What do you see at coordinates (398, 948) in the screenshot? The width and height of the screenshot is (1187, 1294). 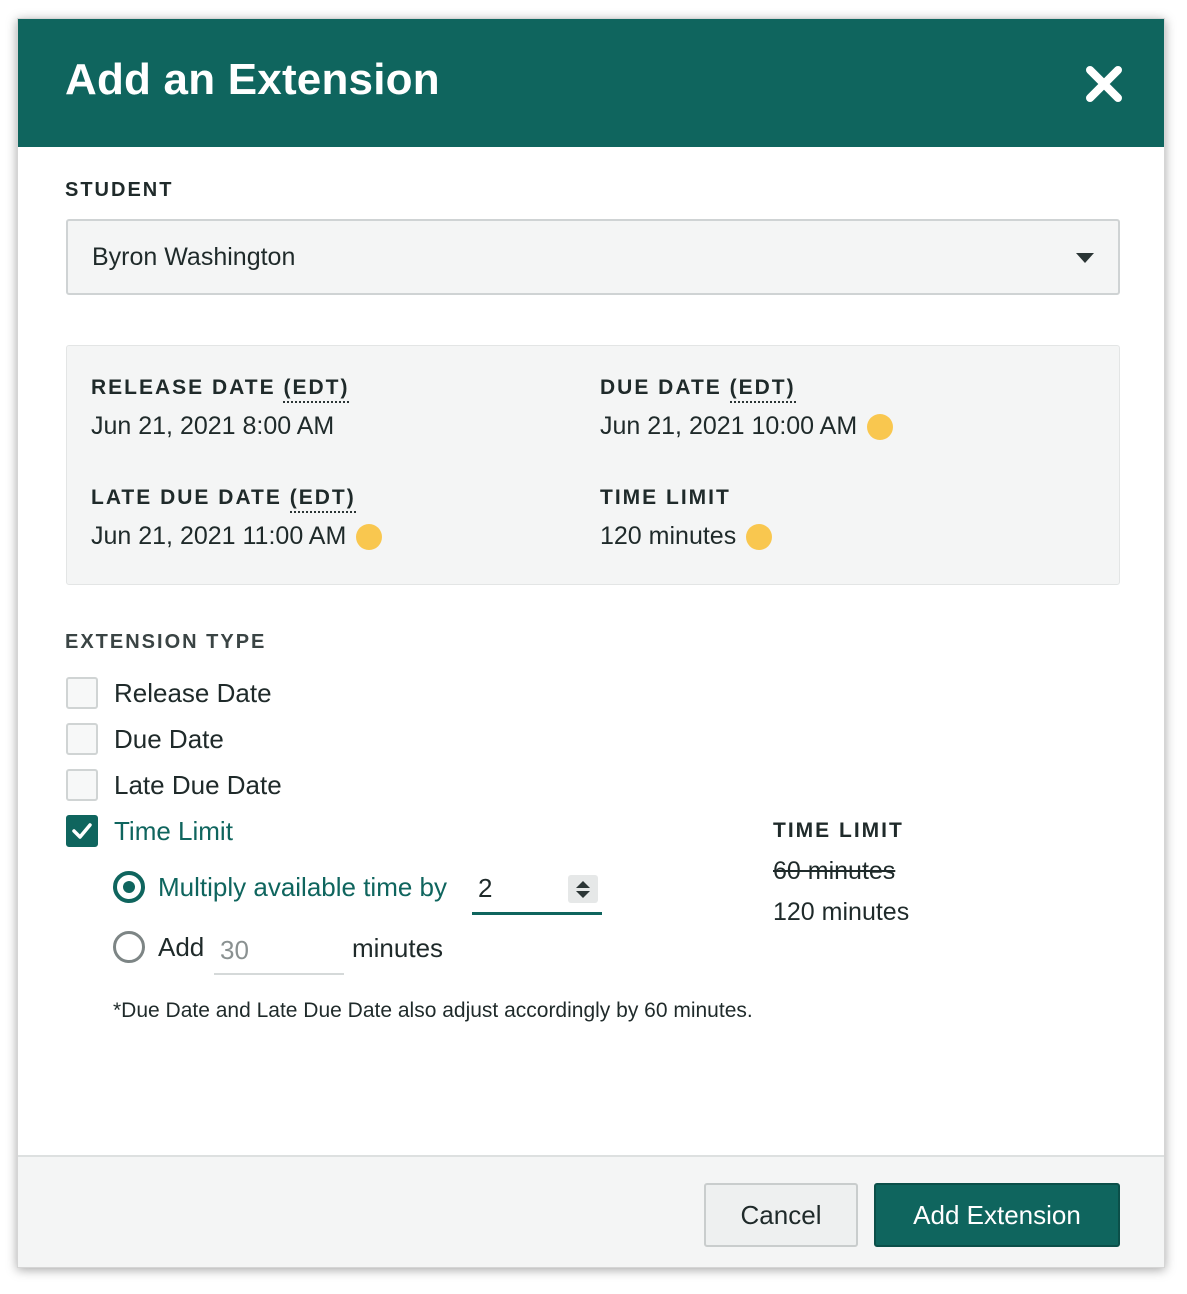 I see `minutes-suffix: minutes` at bounding box center [398, 948].